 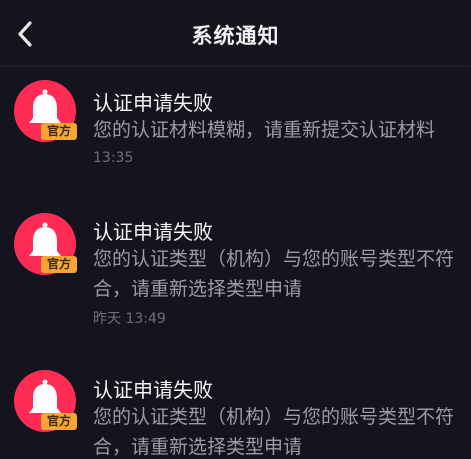 I want to click on official-badge: 官方, so click(x=59, y=421).